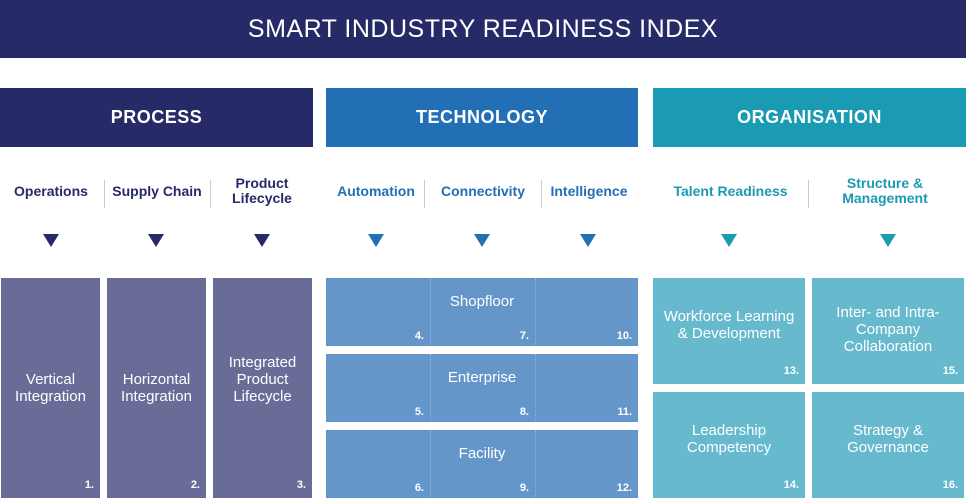 The image size is (966, 501). Describe the element at coordinates (624, 488) in the screenshot. I see `dimension-number: 12.` at that location.